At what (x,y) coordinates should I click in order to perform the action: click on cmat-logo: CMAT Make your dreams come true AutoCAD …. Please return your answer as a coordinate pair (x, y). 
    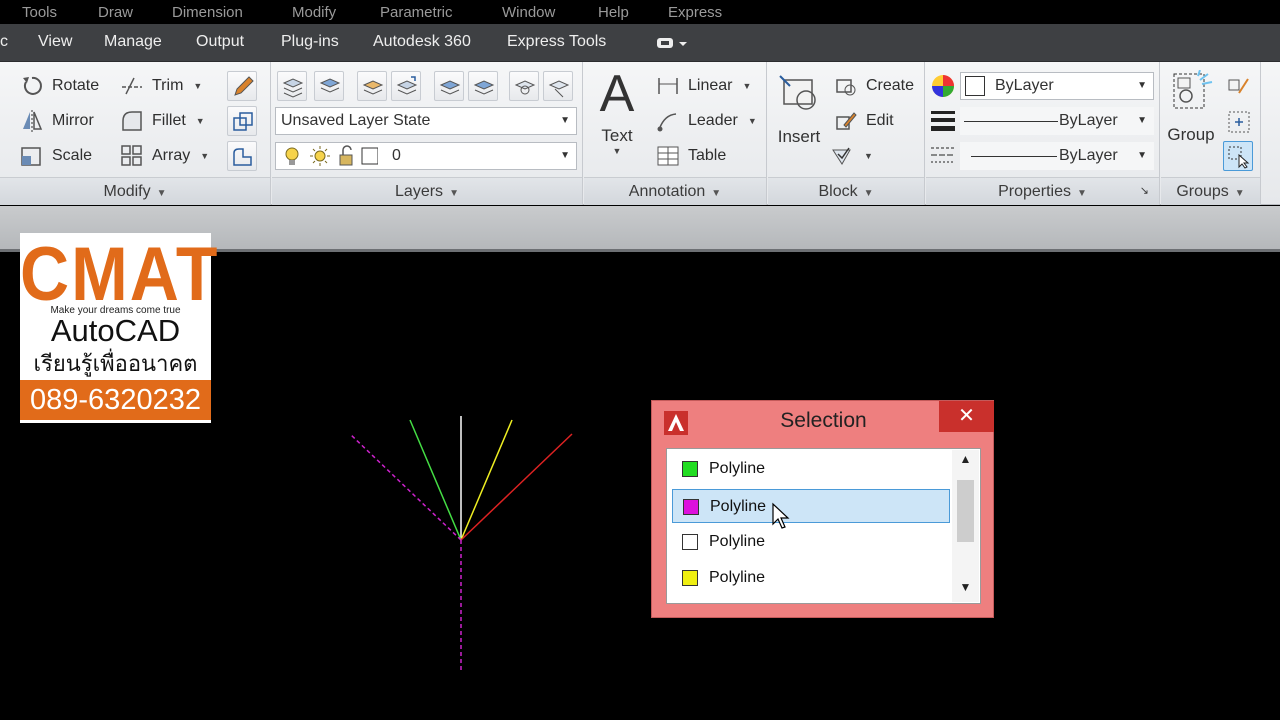
    Looking at the image, I should click on (118, 327).